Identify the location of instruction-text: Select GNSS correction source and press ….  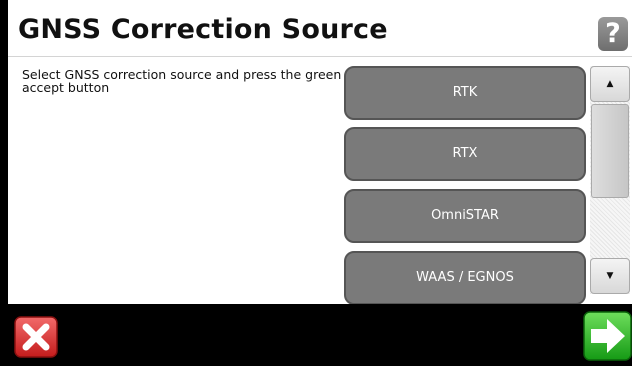
(182, 81).